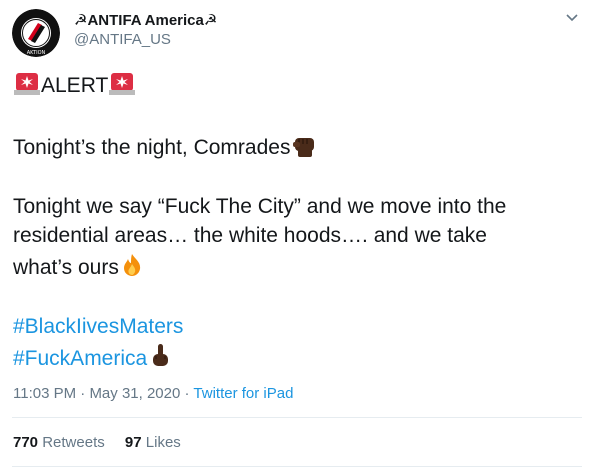  I want to click on chevron-down-icon, so click(572, 18).